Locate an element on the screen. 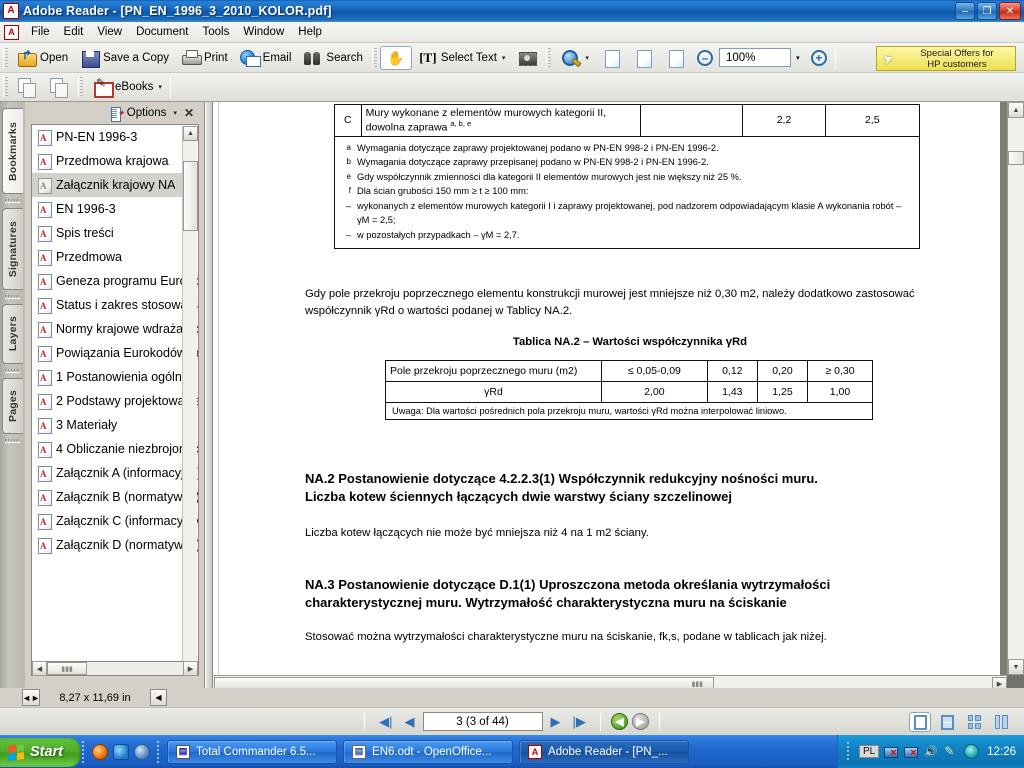 The height and width of the screenshot is (768, 1024). menu-window: Window is located at coordinates (263, 32).